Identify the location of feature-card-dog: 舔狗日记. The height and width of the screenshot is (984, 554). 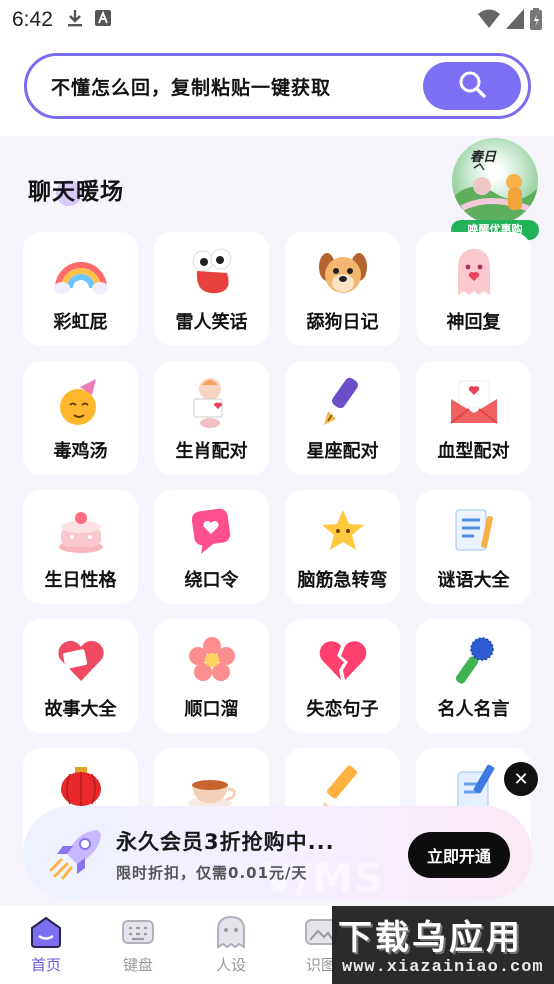
(342, 289).